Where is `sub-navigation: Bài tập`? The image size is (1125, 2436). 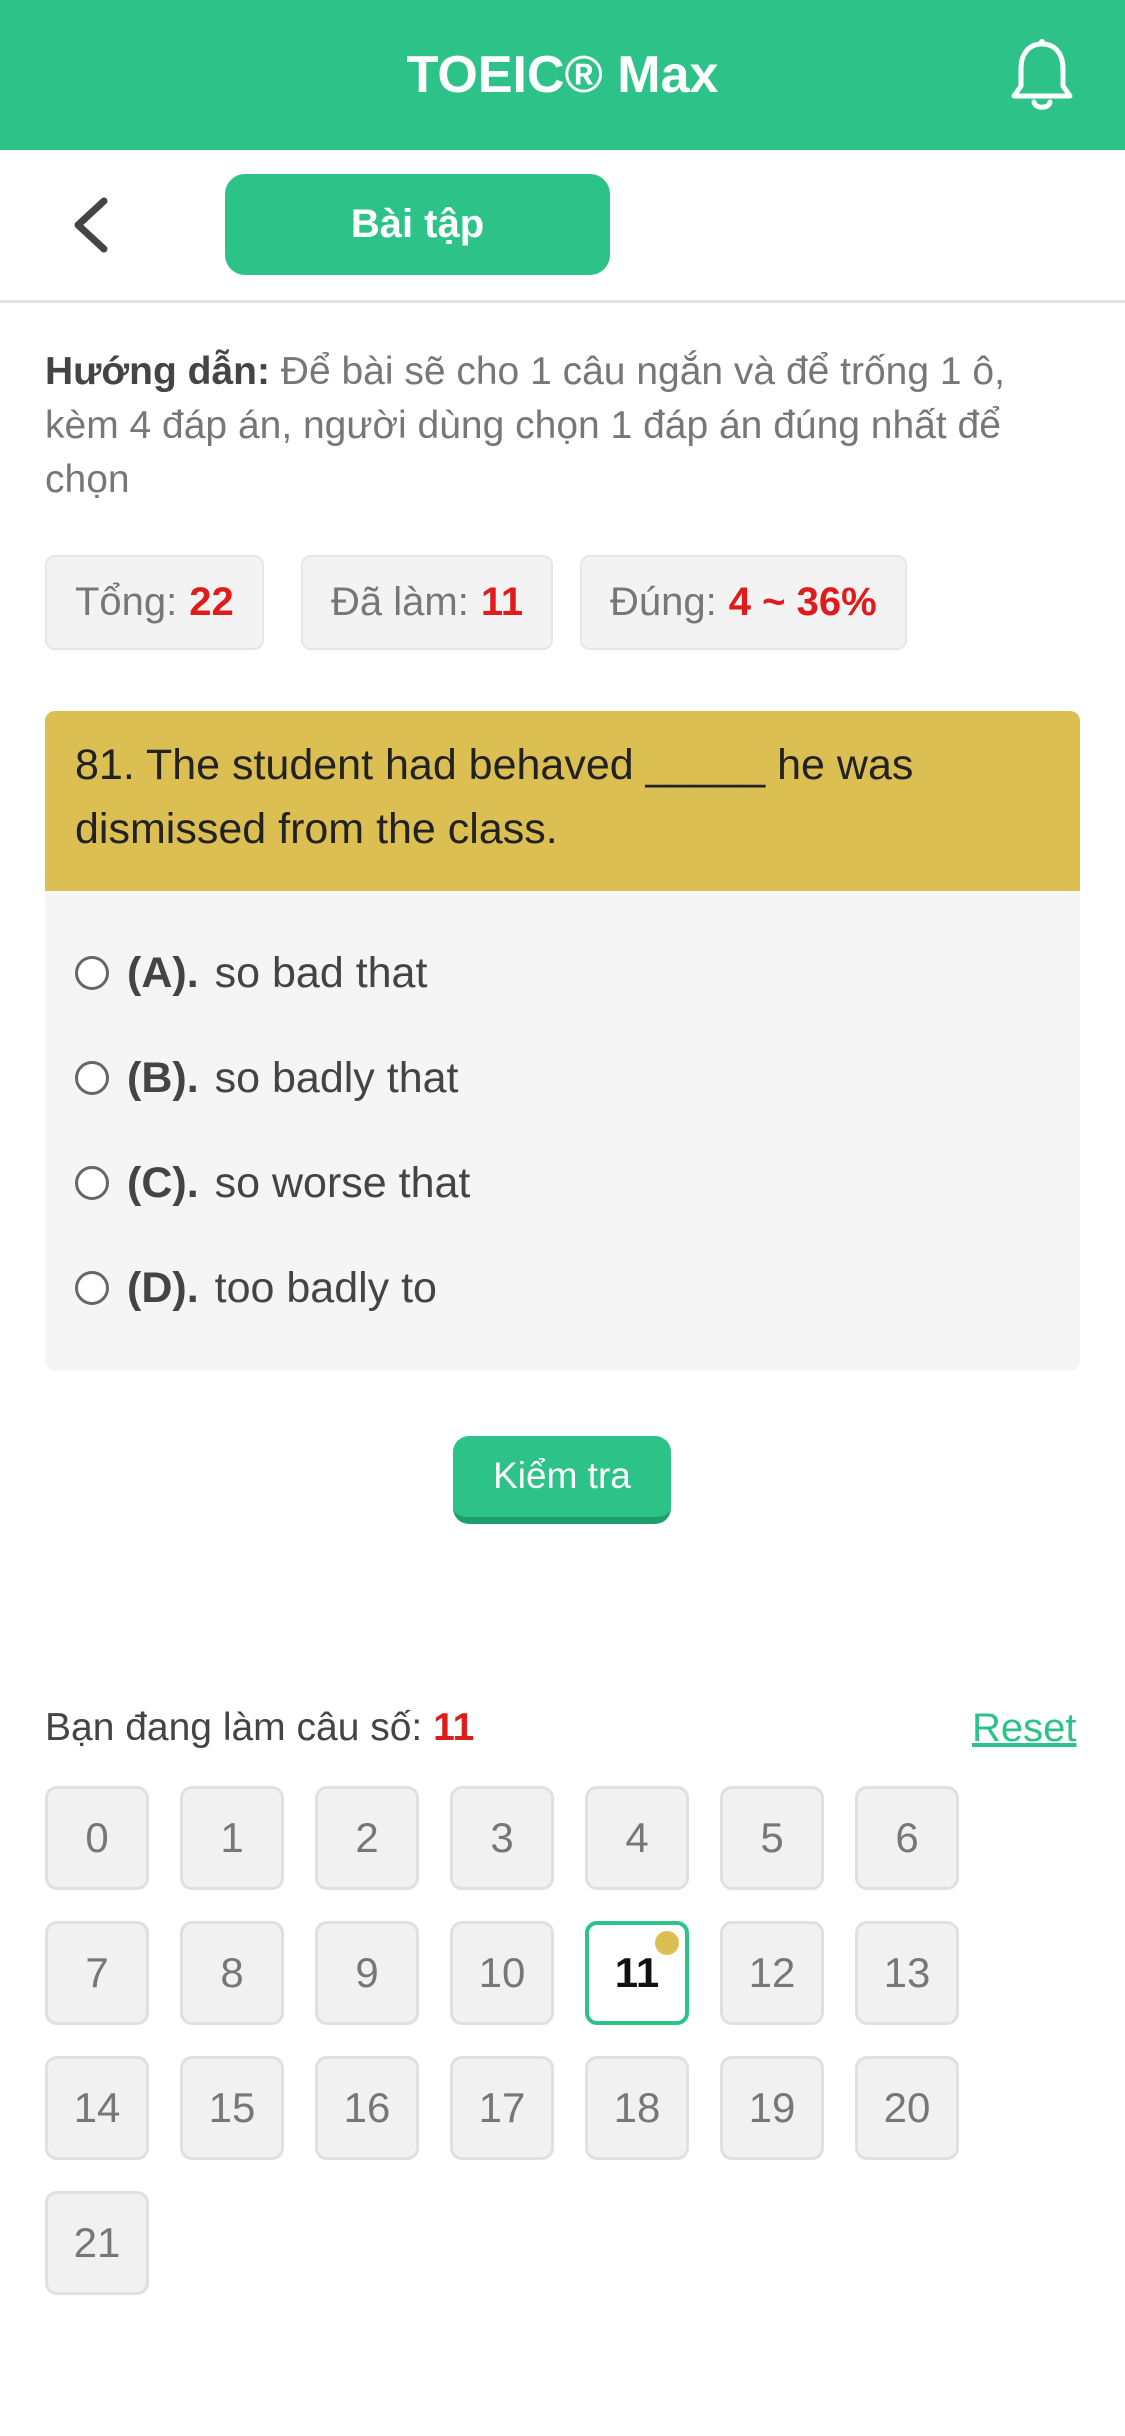
sub-navigation: Bài tập is located at coordinates (562, 226).